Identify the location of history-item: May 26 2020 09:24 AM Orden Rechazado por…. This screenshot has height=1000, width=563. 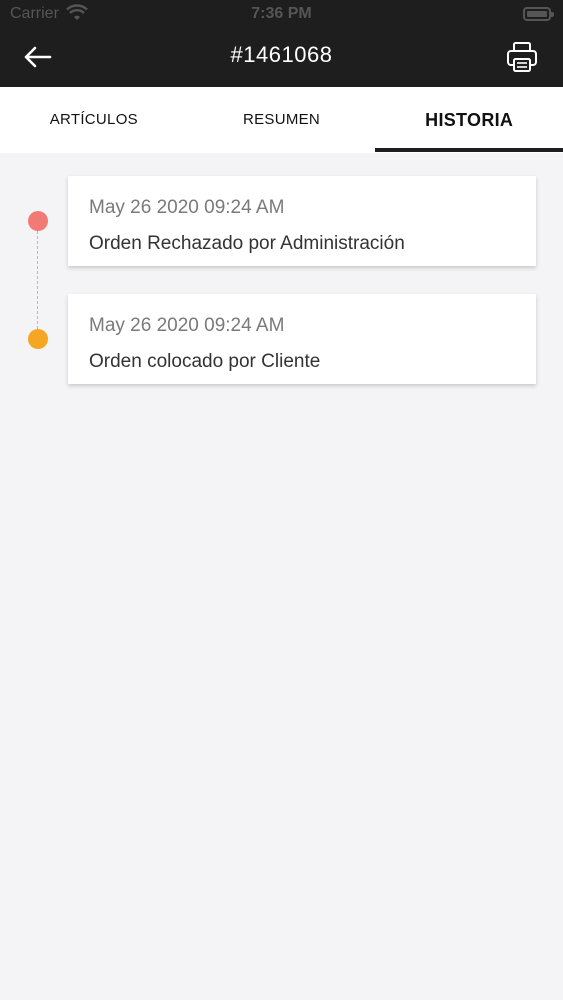
(302, 221).